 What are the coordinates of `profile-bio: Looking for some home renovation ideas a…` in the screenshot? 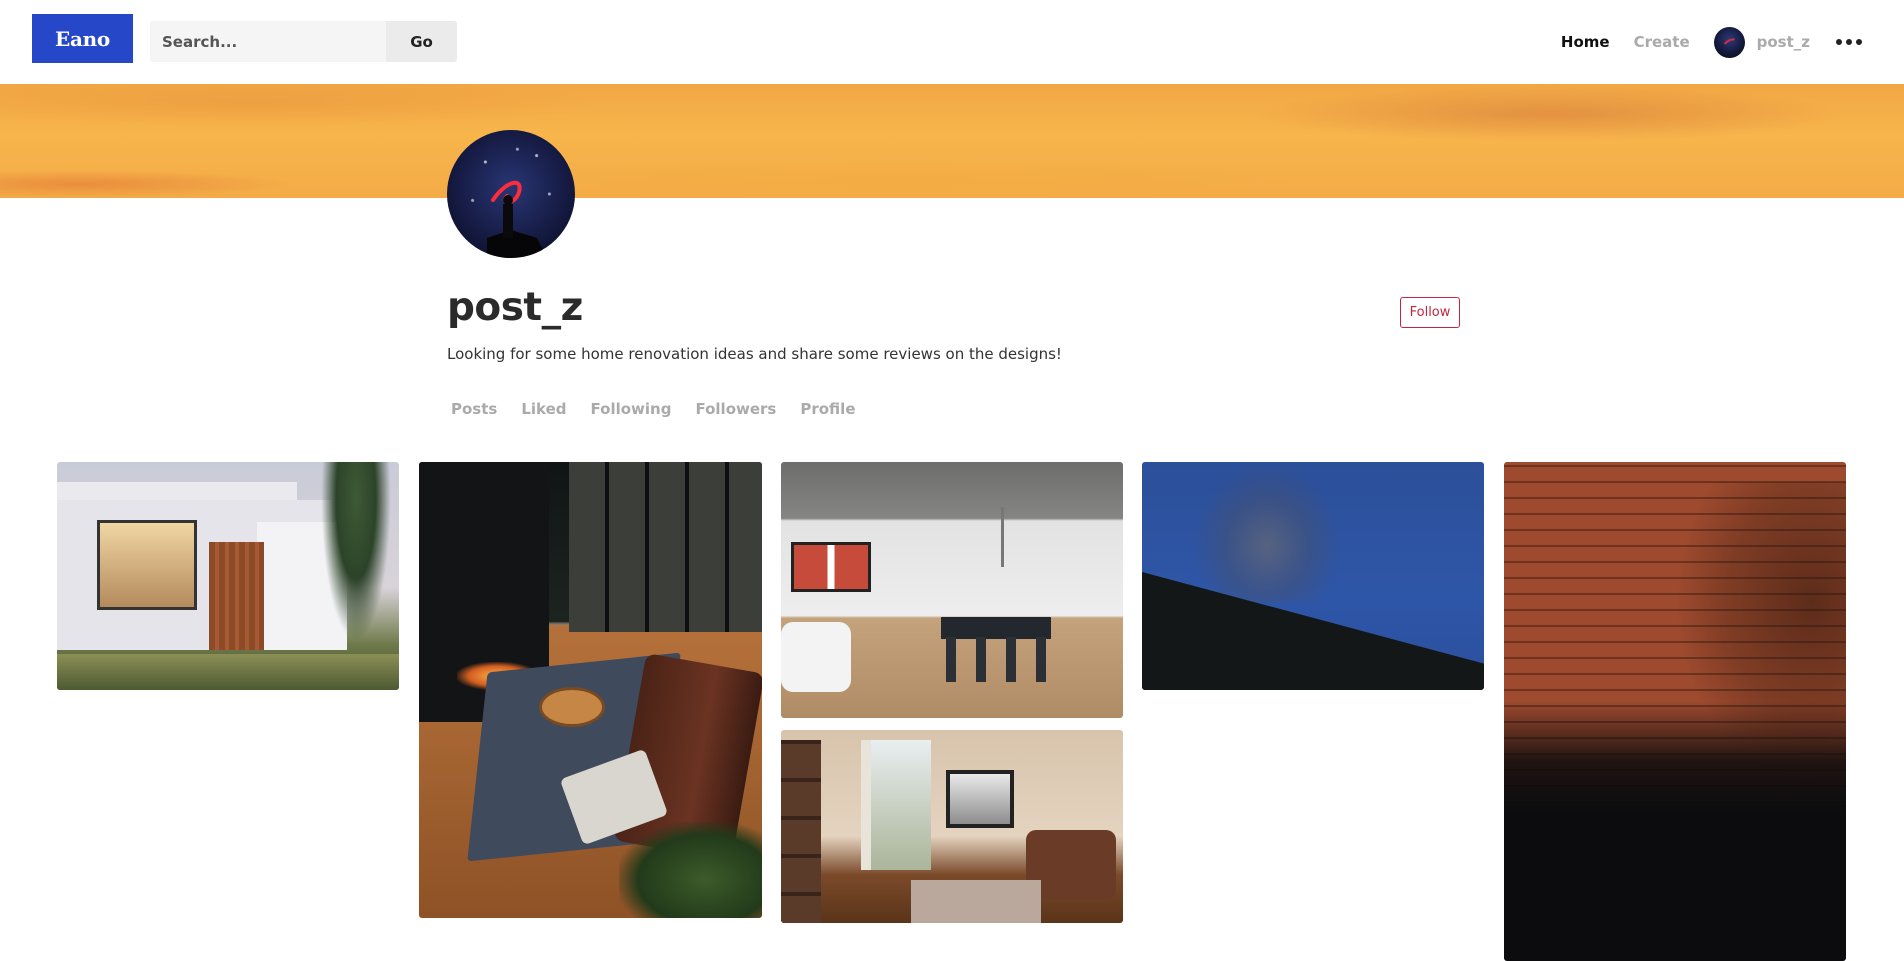 It's located at (754, 354).